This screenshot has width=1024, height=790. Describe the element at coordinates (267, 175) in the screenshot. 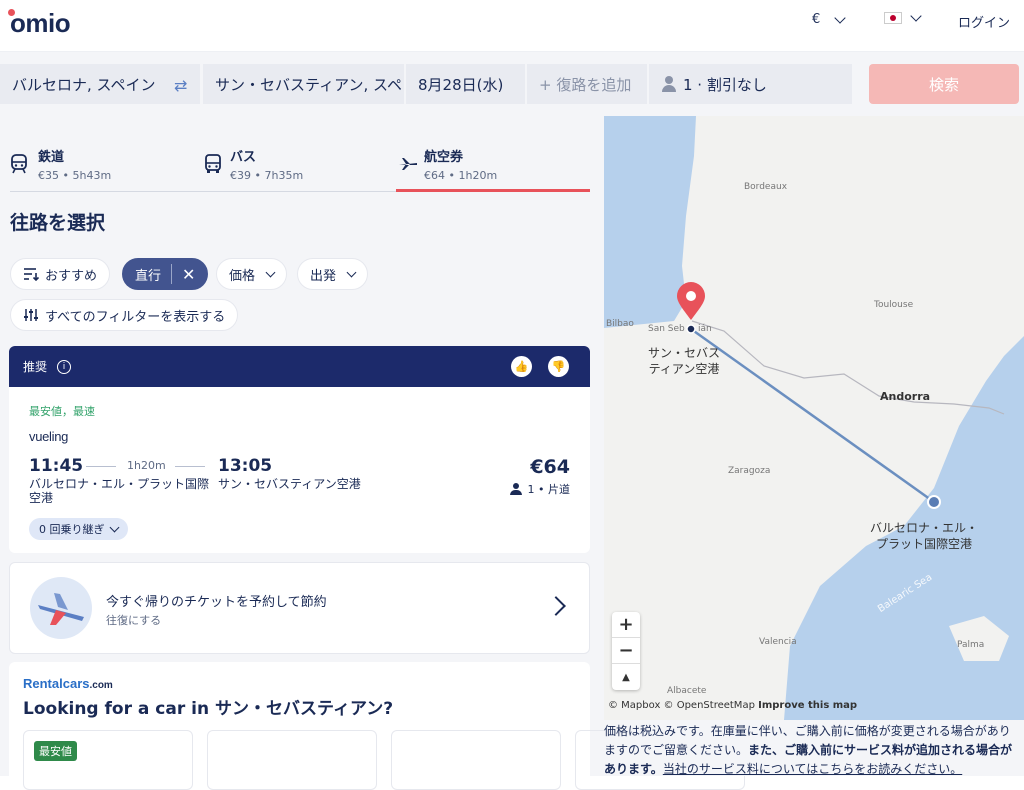

I see `tab-bus-sub: €39 • 7h35m` at that location.